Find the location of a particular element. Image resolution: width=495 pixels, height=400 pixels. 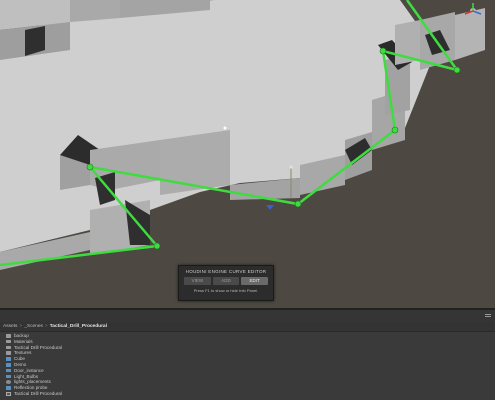

scene-icon is located at coordinates (8, 394).